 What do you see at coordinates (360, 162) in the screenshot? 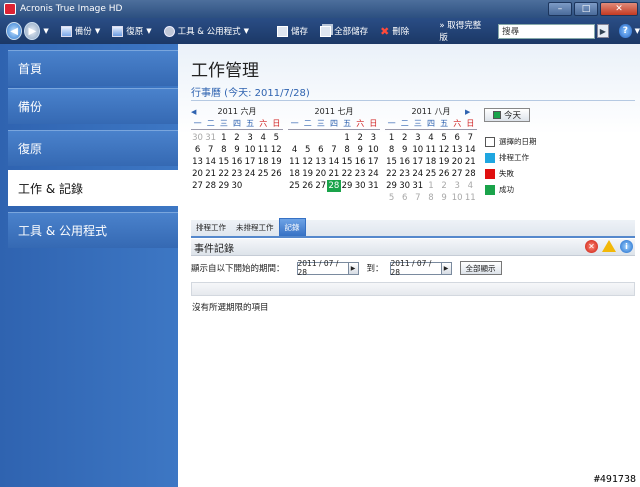
I see `calendar-day: 16` at bounding box center [360, 162].